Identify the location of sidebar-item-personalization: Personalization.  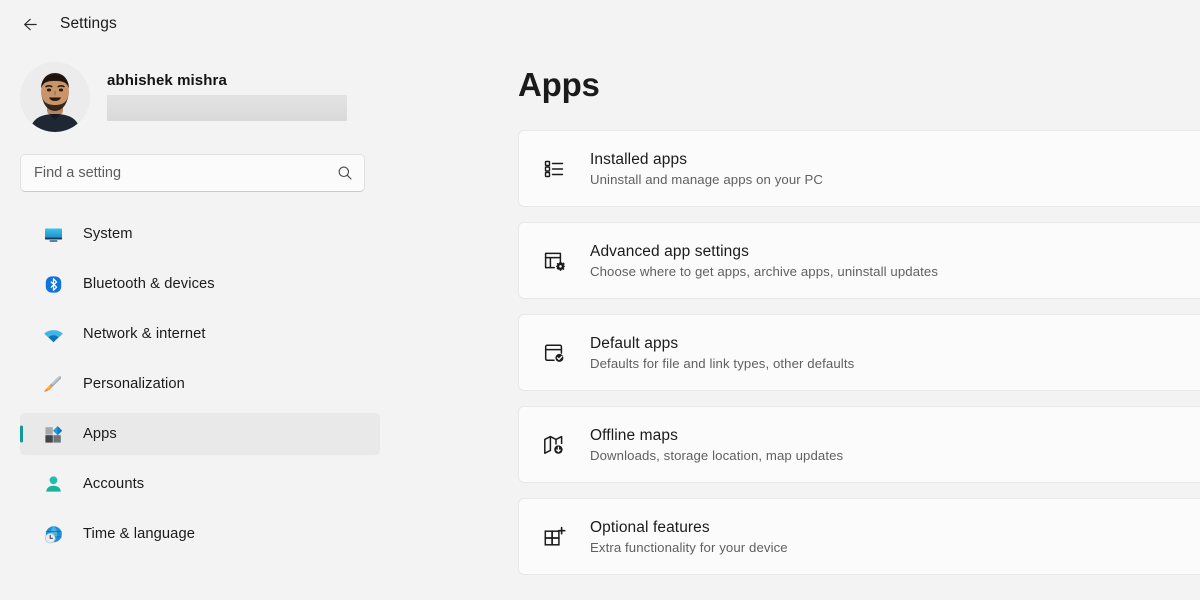
(200, 384).